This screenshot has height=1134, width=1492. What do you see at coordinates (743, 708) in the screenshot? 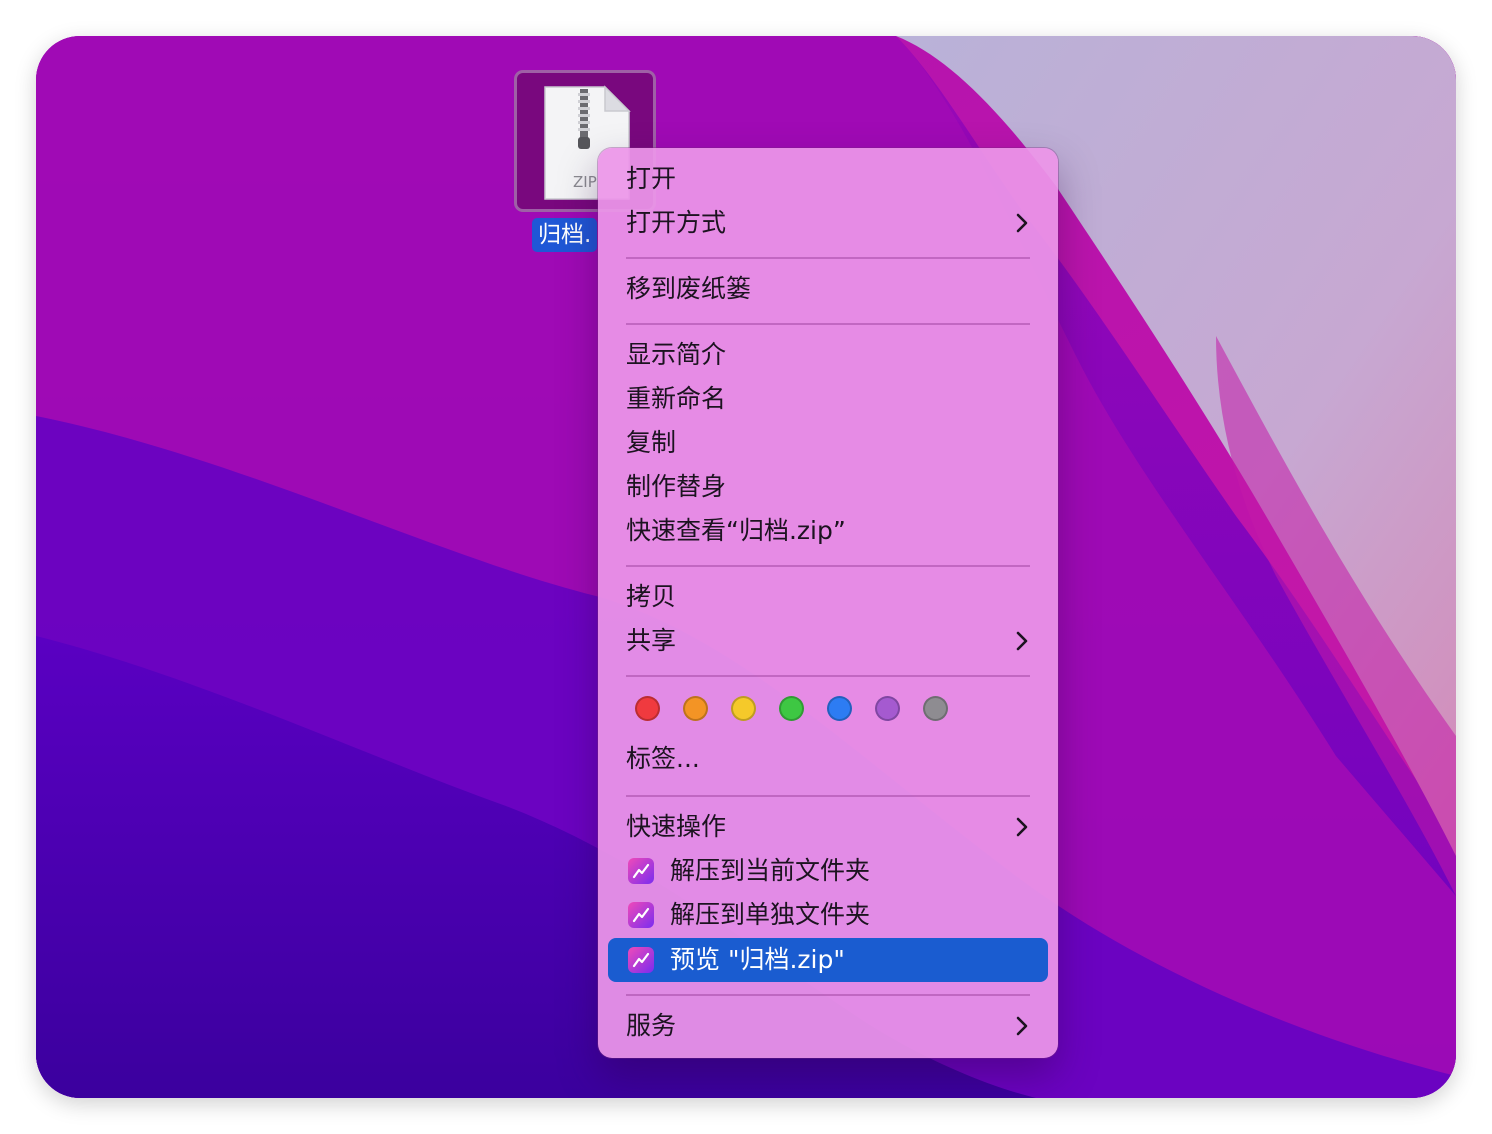
I see `tag-yellow` at bounding box center [743, 708].